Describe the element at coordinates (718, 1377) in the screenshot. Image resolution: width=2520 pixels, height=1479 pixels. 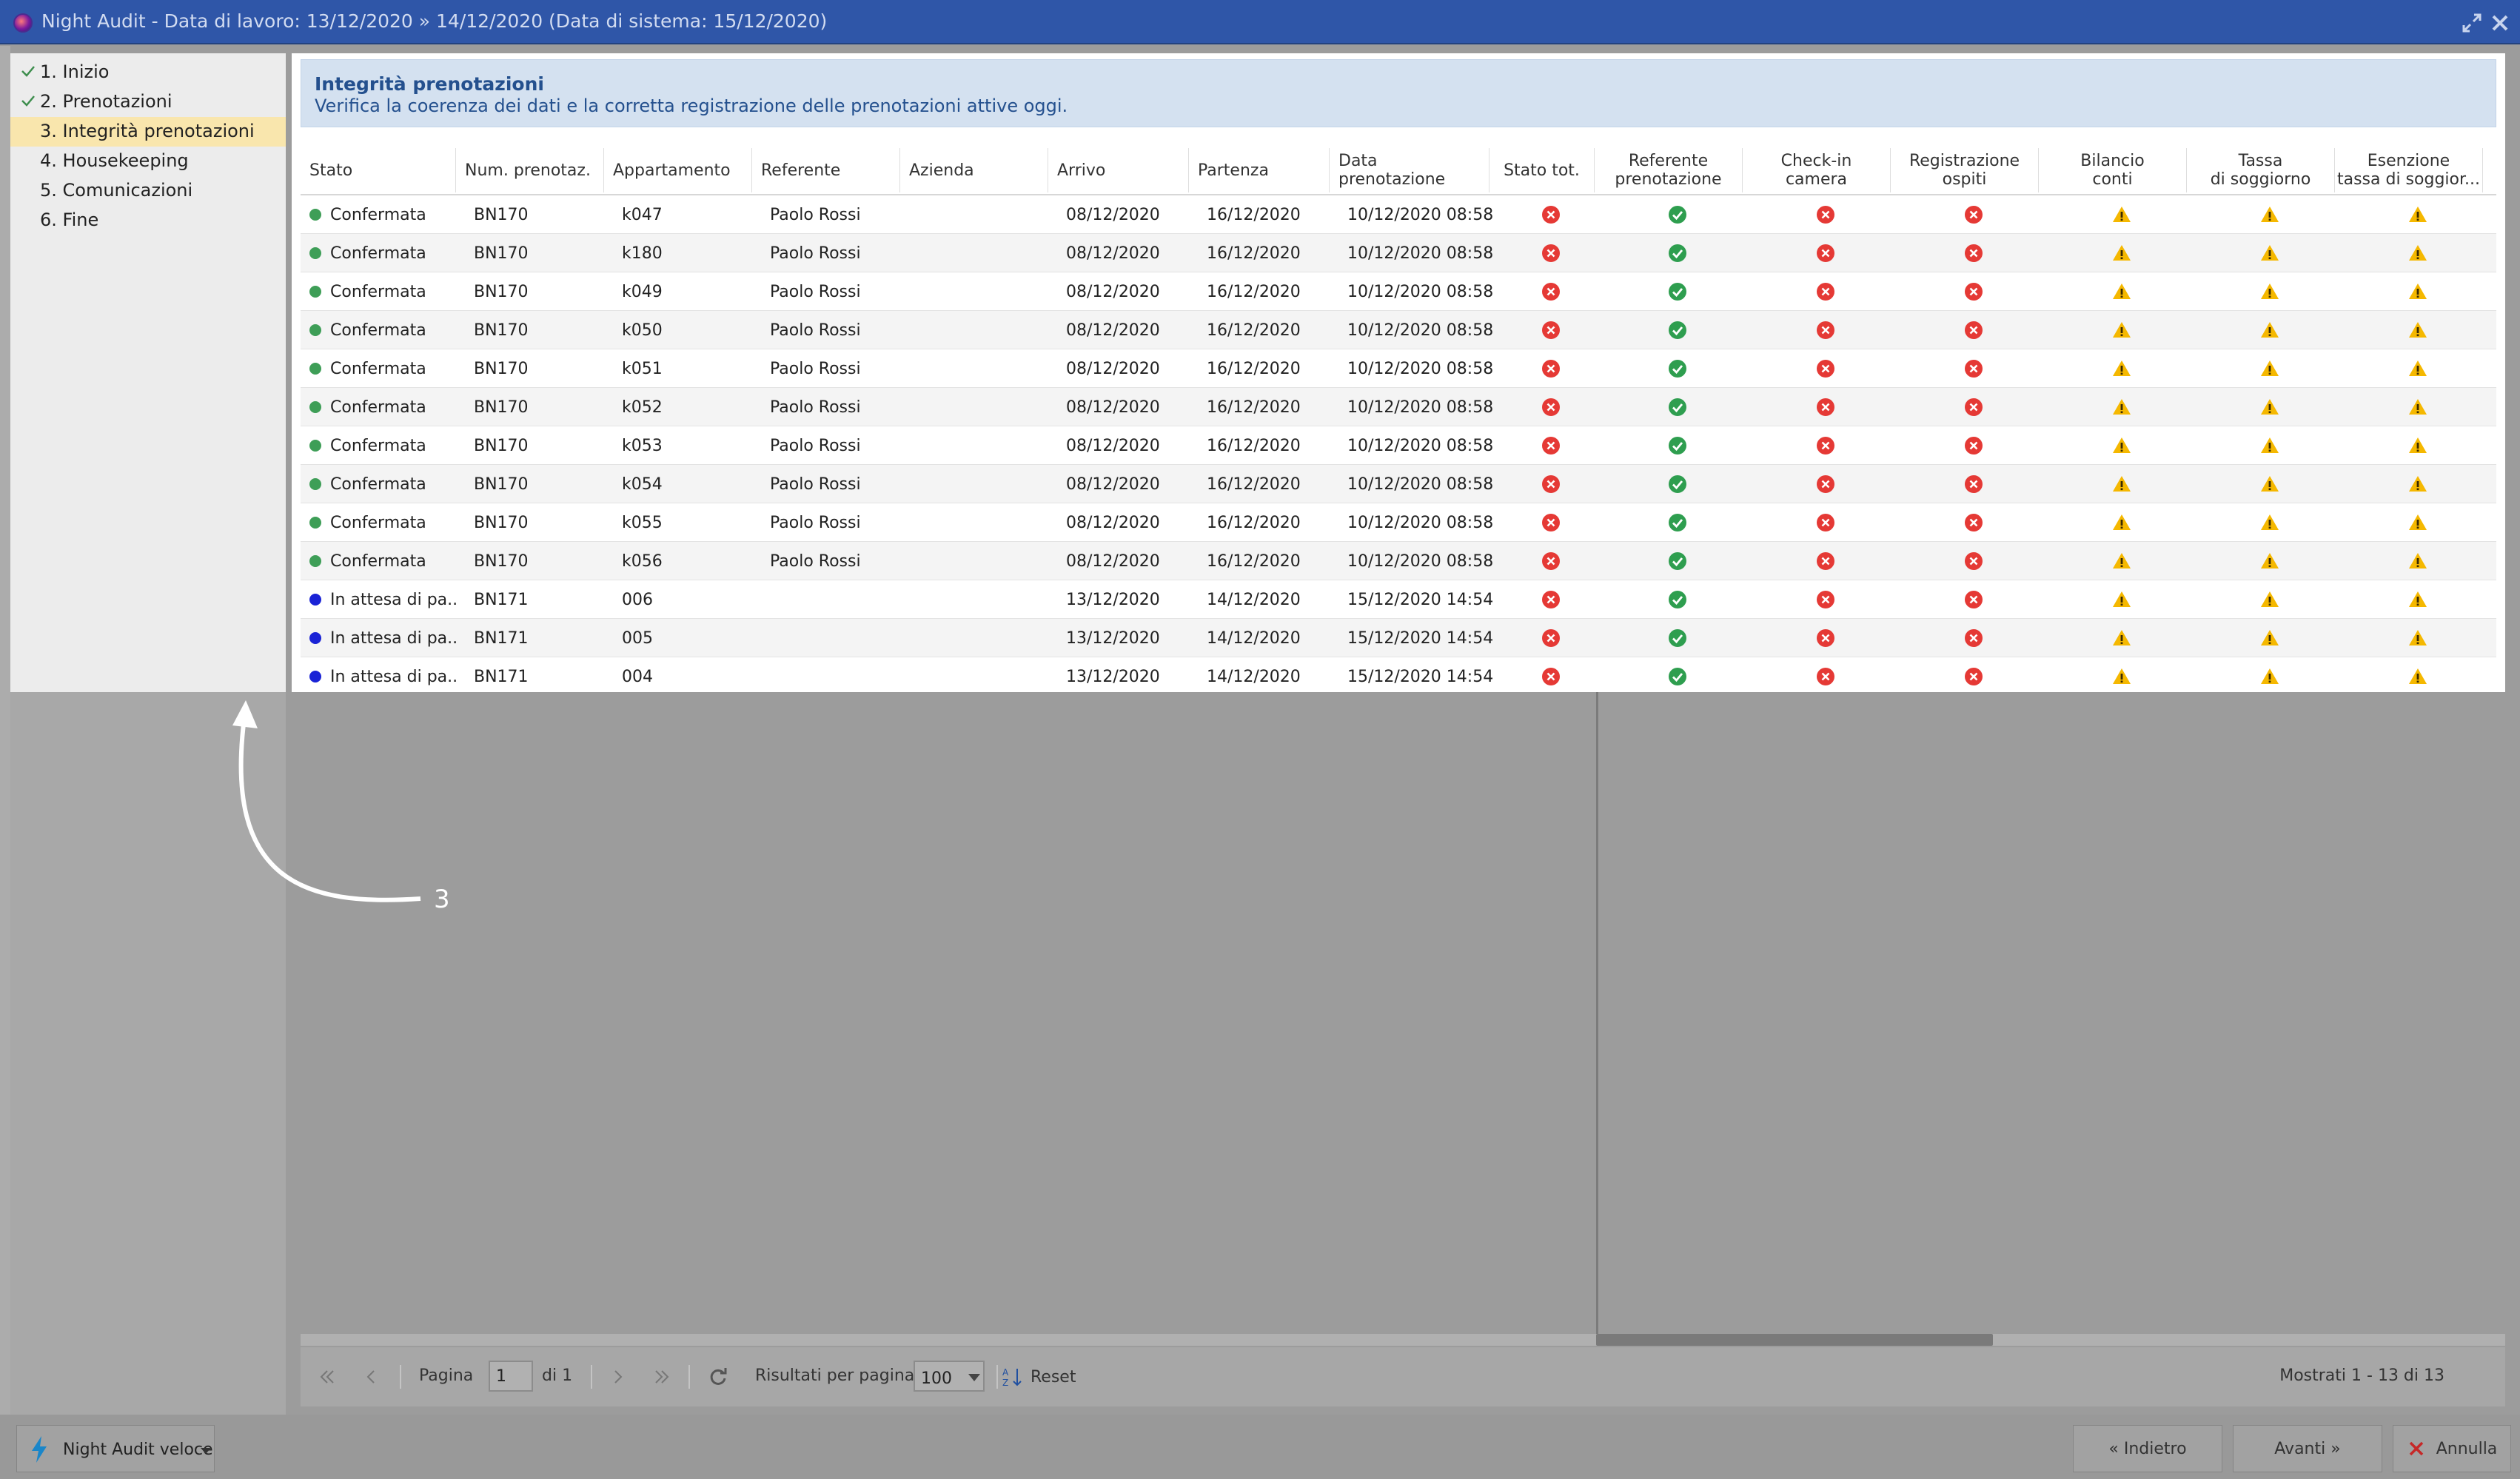
I see `refresh-button` at that location.